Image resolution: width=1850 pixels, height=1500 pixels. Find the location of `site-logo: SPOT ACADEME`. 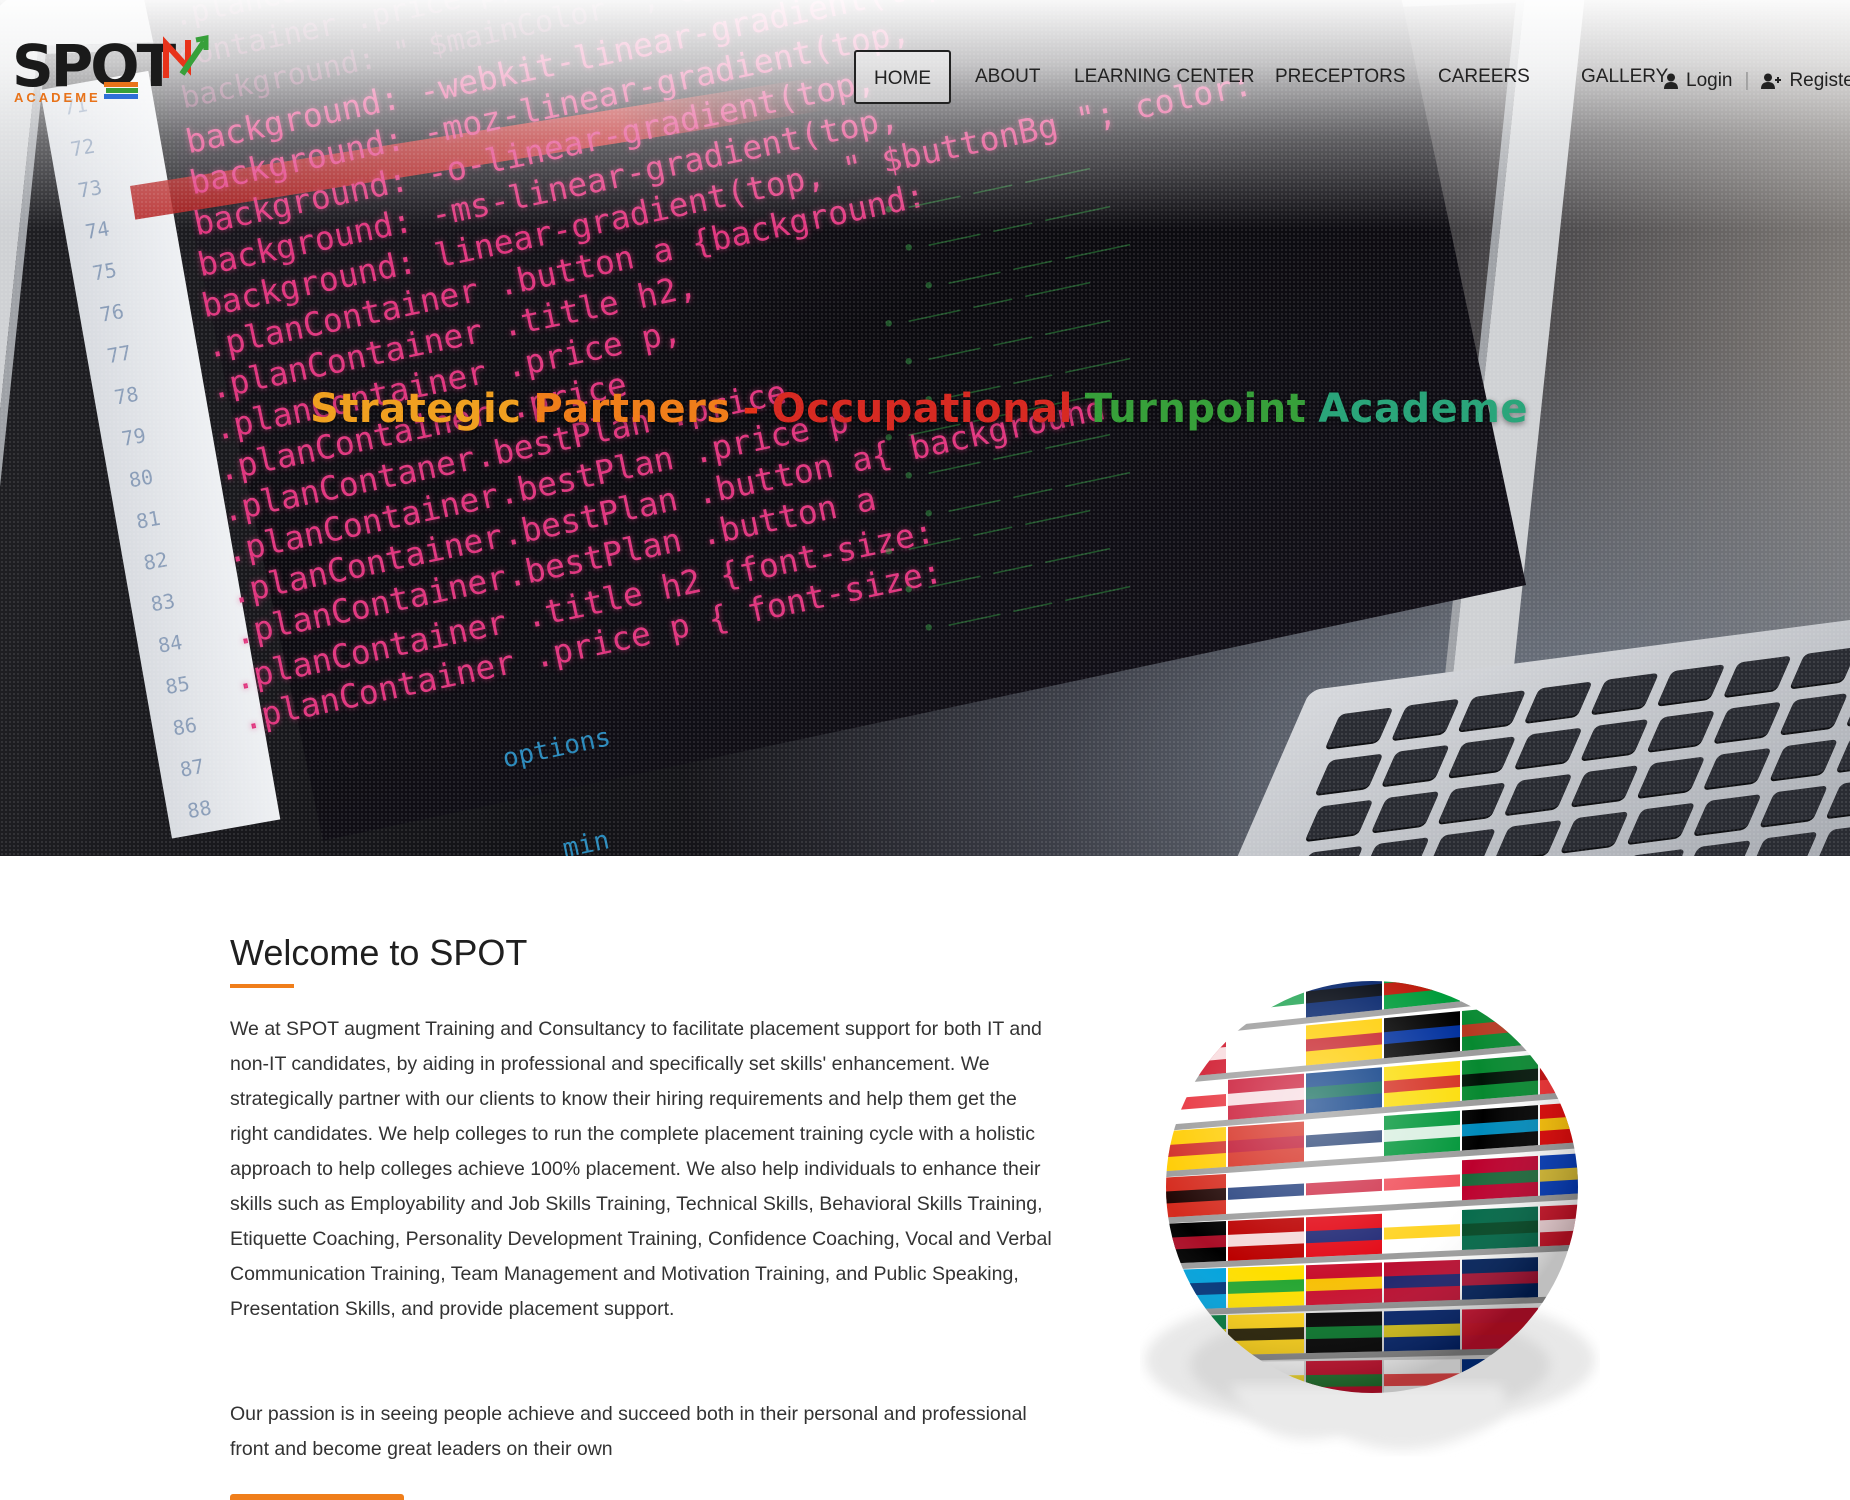

site-logo: SPOT ACADEME is located at coordinates (112, 65).